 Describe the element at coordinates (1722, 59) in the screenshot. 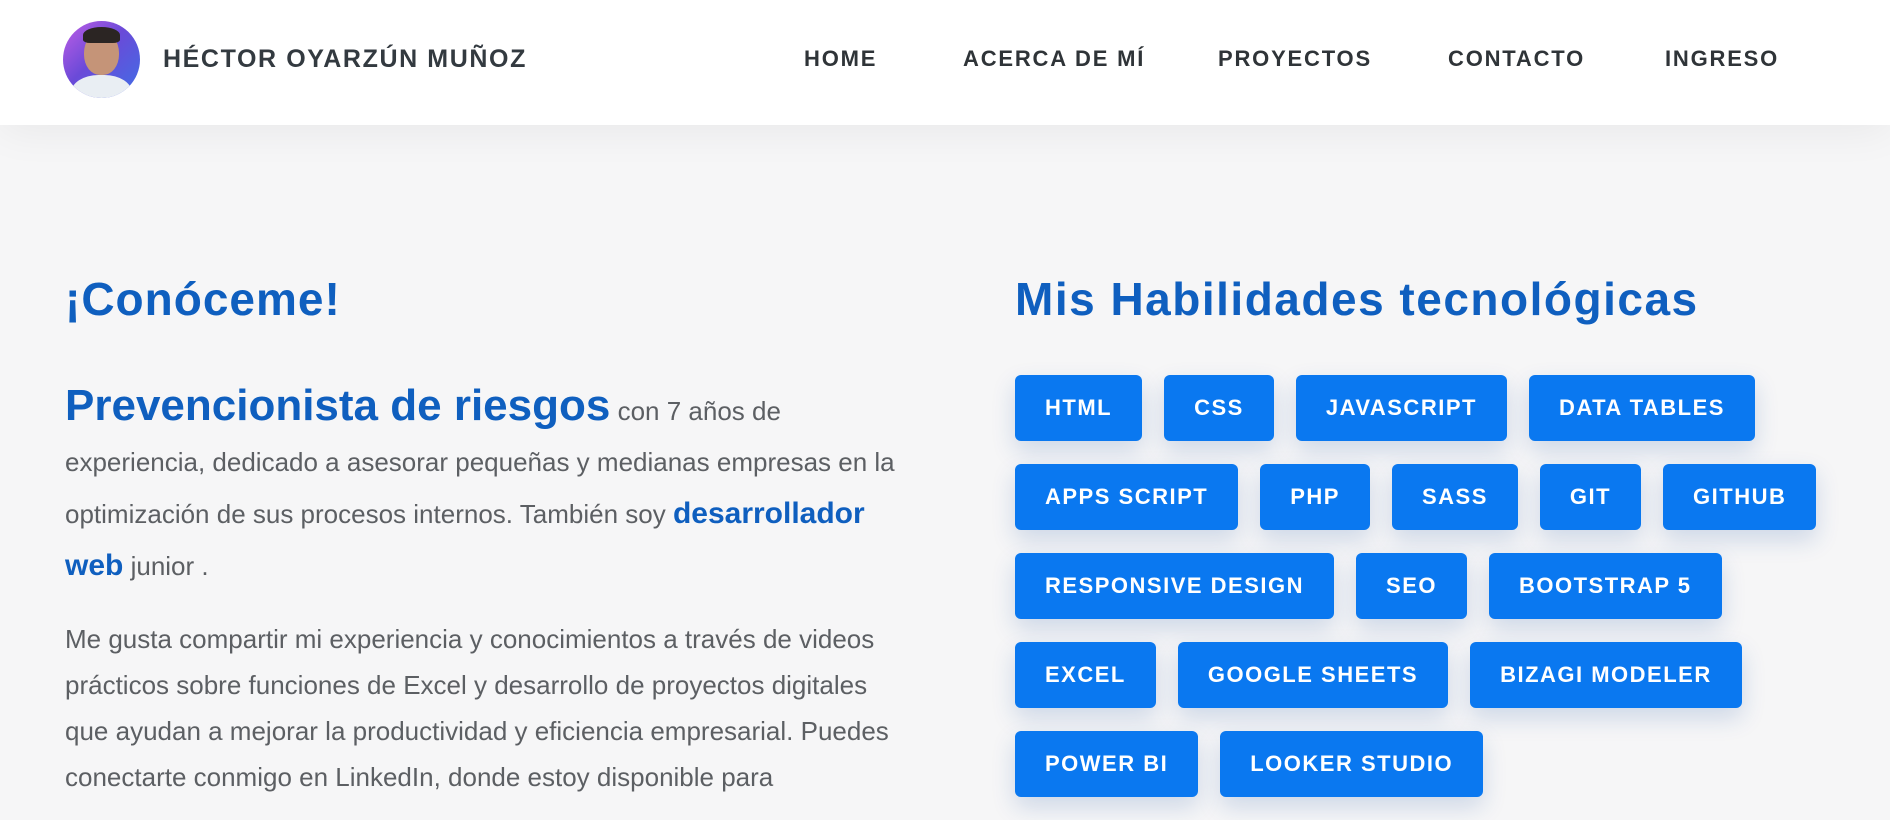

I see `nav-link-ingreso: INGRESO` at that location.